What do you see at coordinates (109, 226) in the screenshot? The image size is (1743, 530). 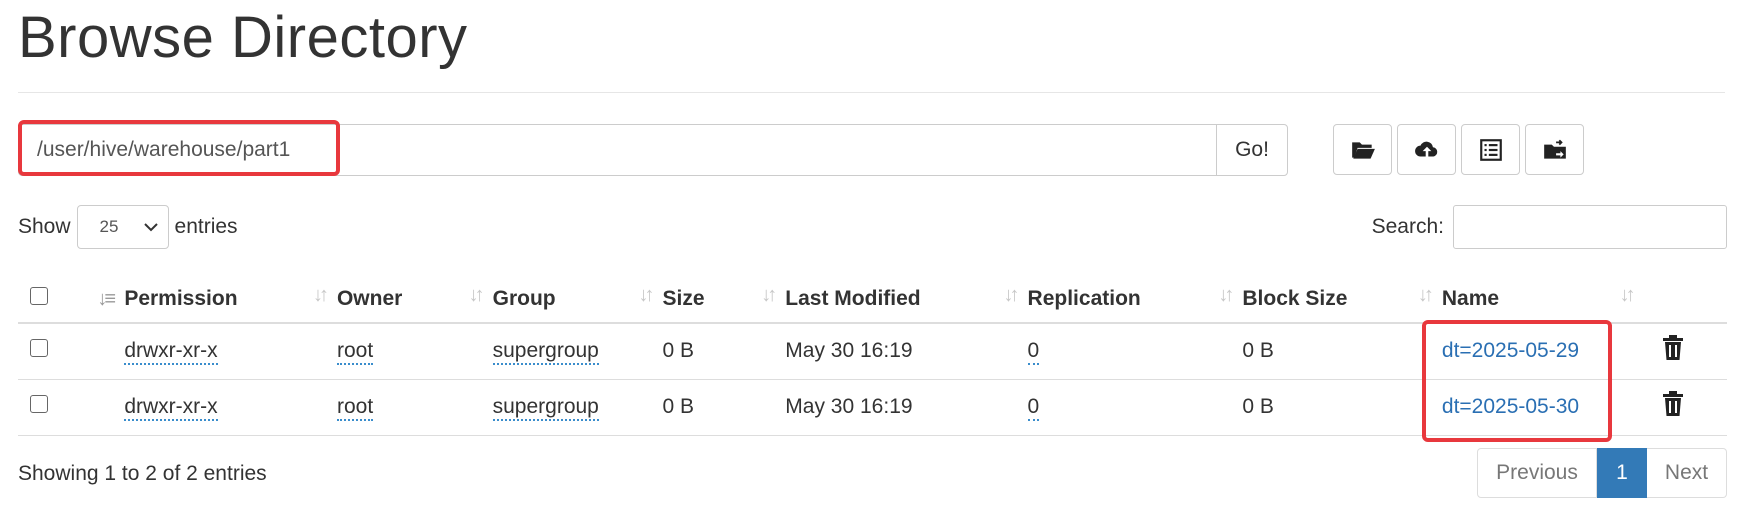 I see `entries-per-page-value: 25` at bounding box center [109, 226].